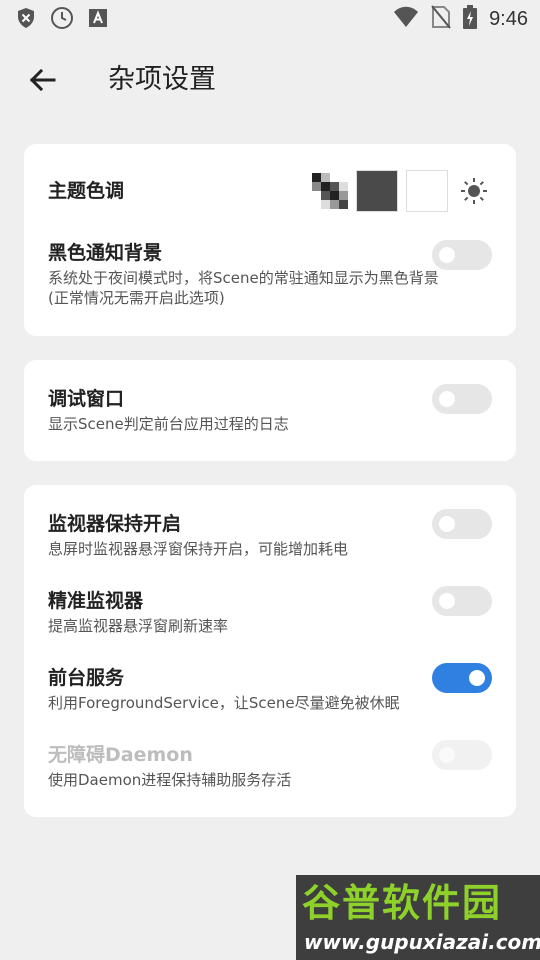  Describe the element at coordinates (270, 765) in the screenshot. I see `accessibility-daemon-row: 无障碍Daemon 使用Daemon进程保持辅助服务存活` at that location.